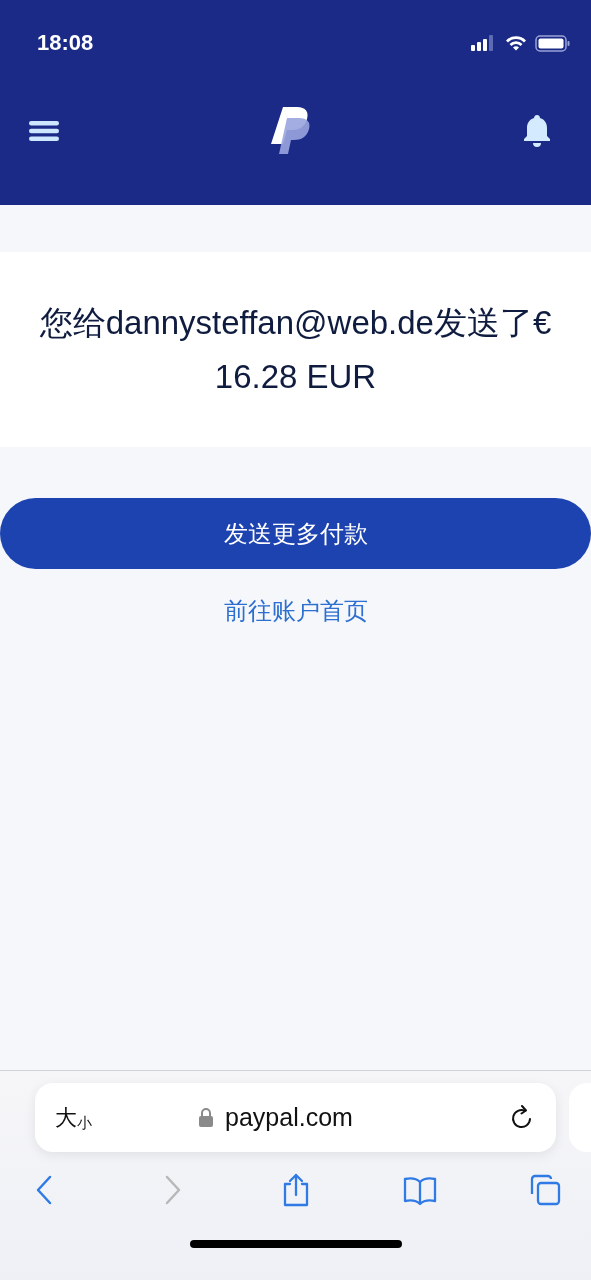  What do you see at coordinates (295, 349) in the screenshot?
I see `confirmation-message: 您给dannysteffan@web.de发送了€ 16.28 EUR` at bounding box center [295, 349].